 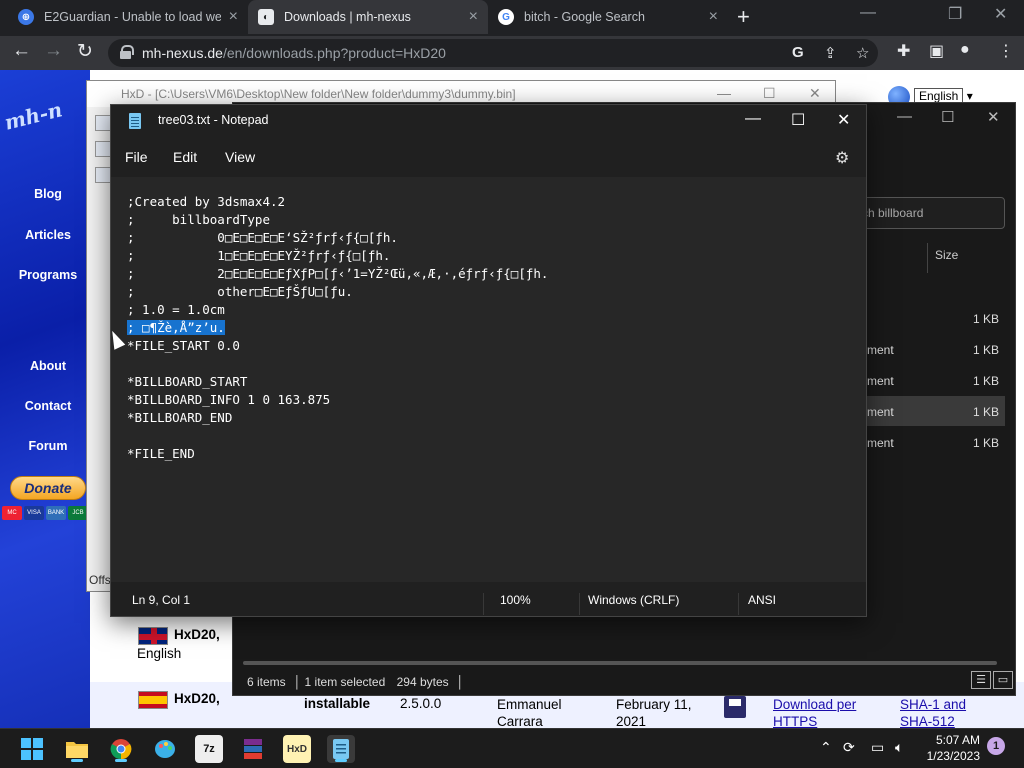 I want to click on bookmark-star-icon: ☆, so click(x=862, y=53).